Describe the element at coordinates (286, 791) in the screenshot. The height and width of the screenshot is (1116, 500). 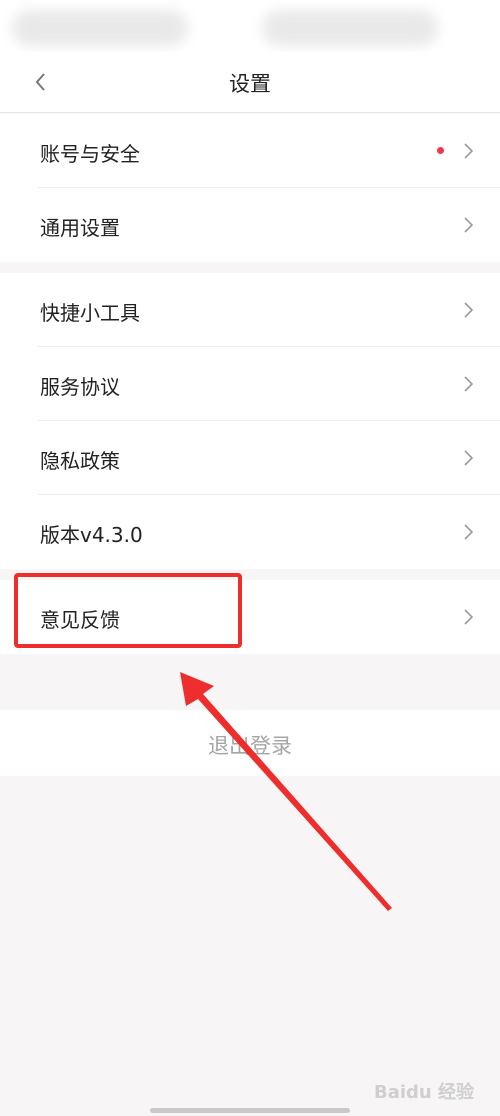
I see `annotation-arrow` at that location.